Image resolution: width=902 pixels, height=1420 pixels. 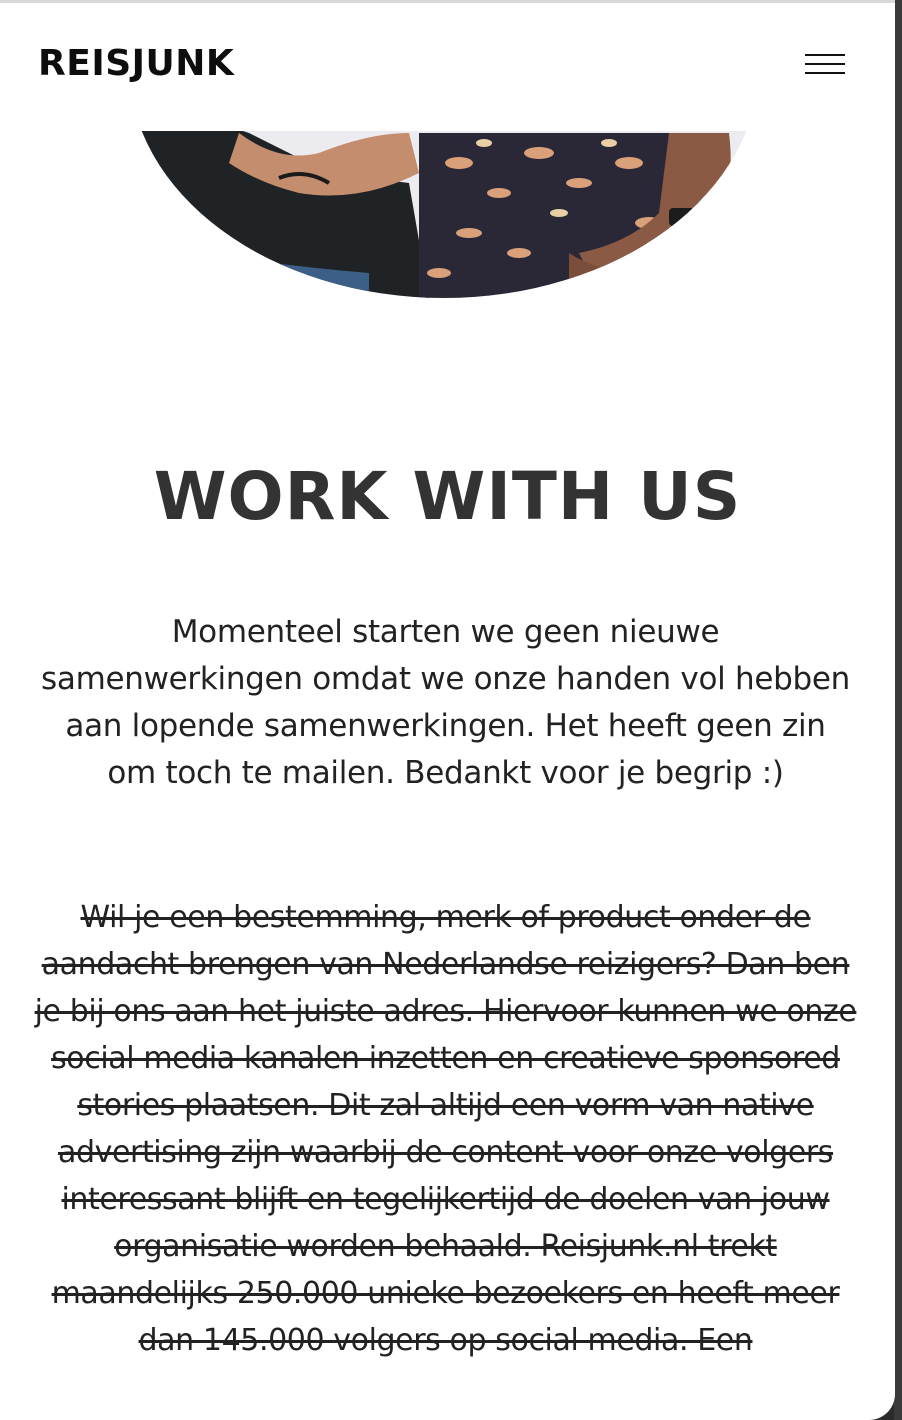 I want to click on hamburger-menu-icon, so click(x=825, y=65).